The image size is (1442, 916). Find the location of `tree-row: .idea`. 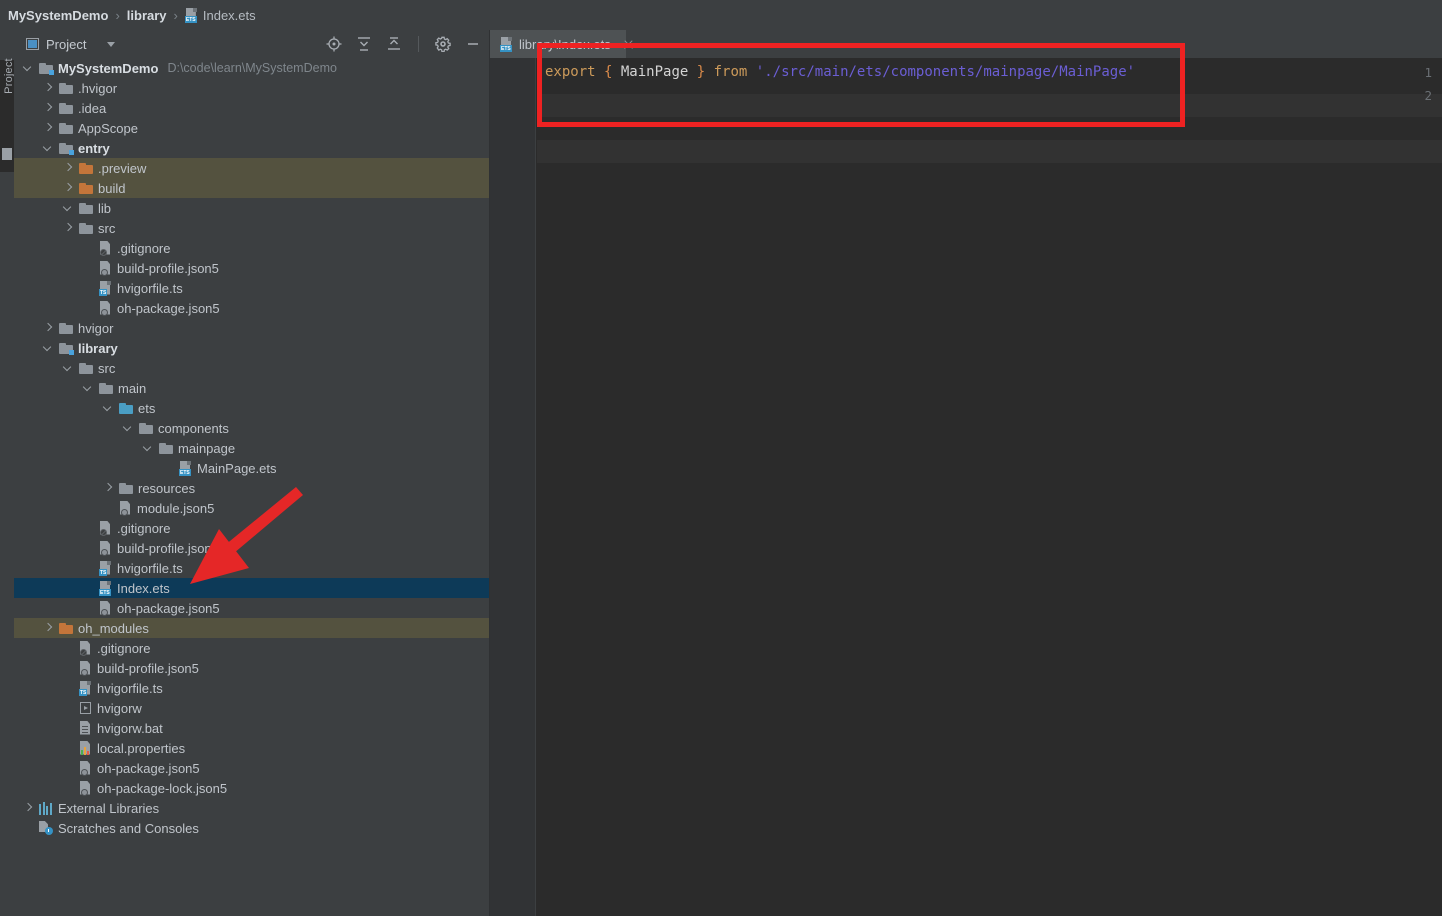

tree-row: .idea is located at coordinates (251, 108).